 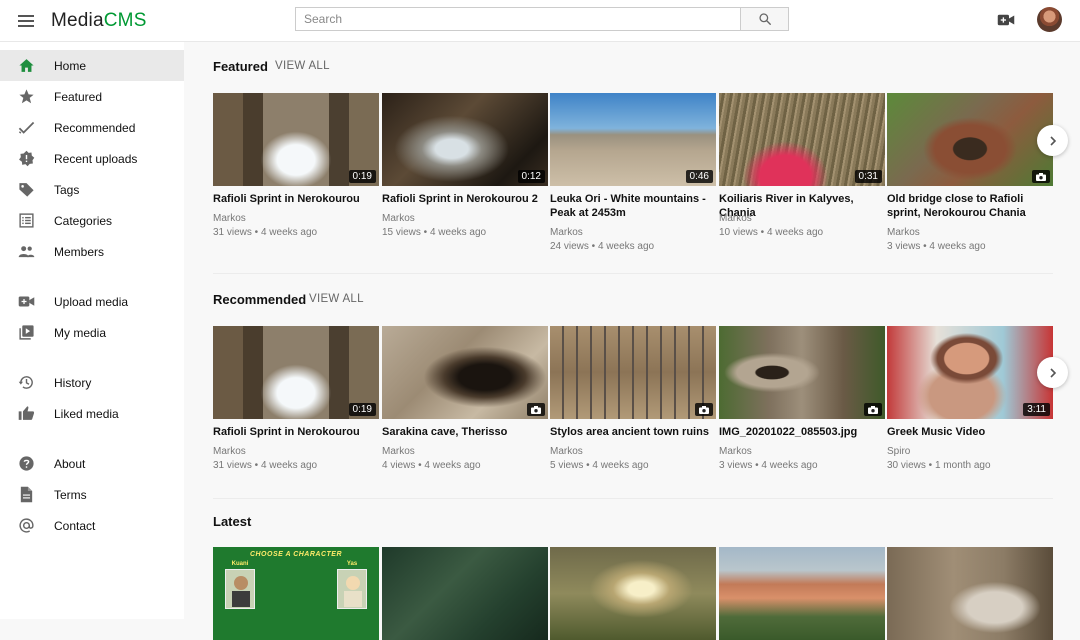 What do you see at coordinates (73, 382) in the screenshot?
I see `sidebar-item-label: History` at bounding box center [73, 382].